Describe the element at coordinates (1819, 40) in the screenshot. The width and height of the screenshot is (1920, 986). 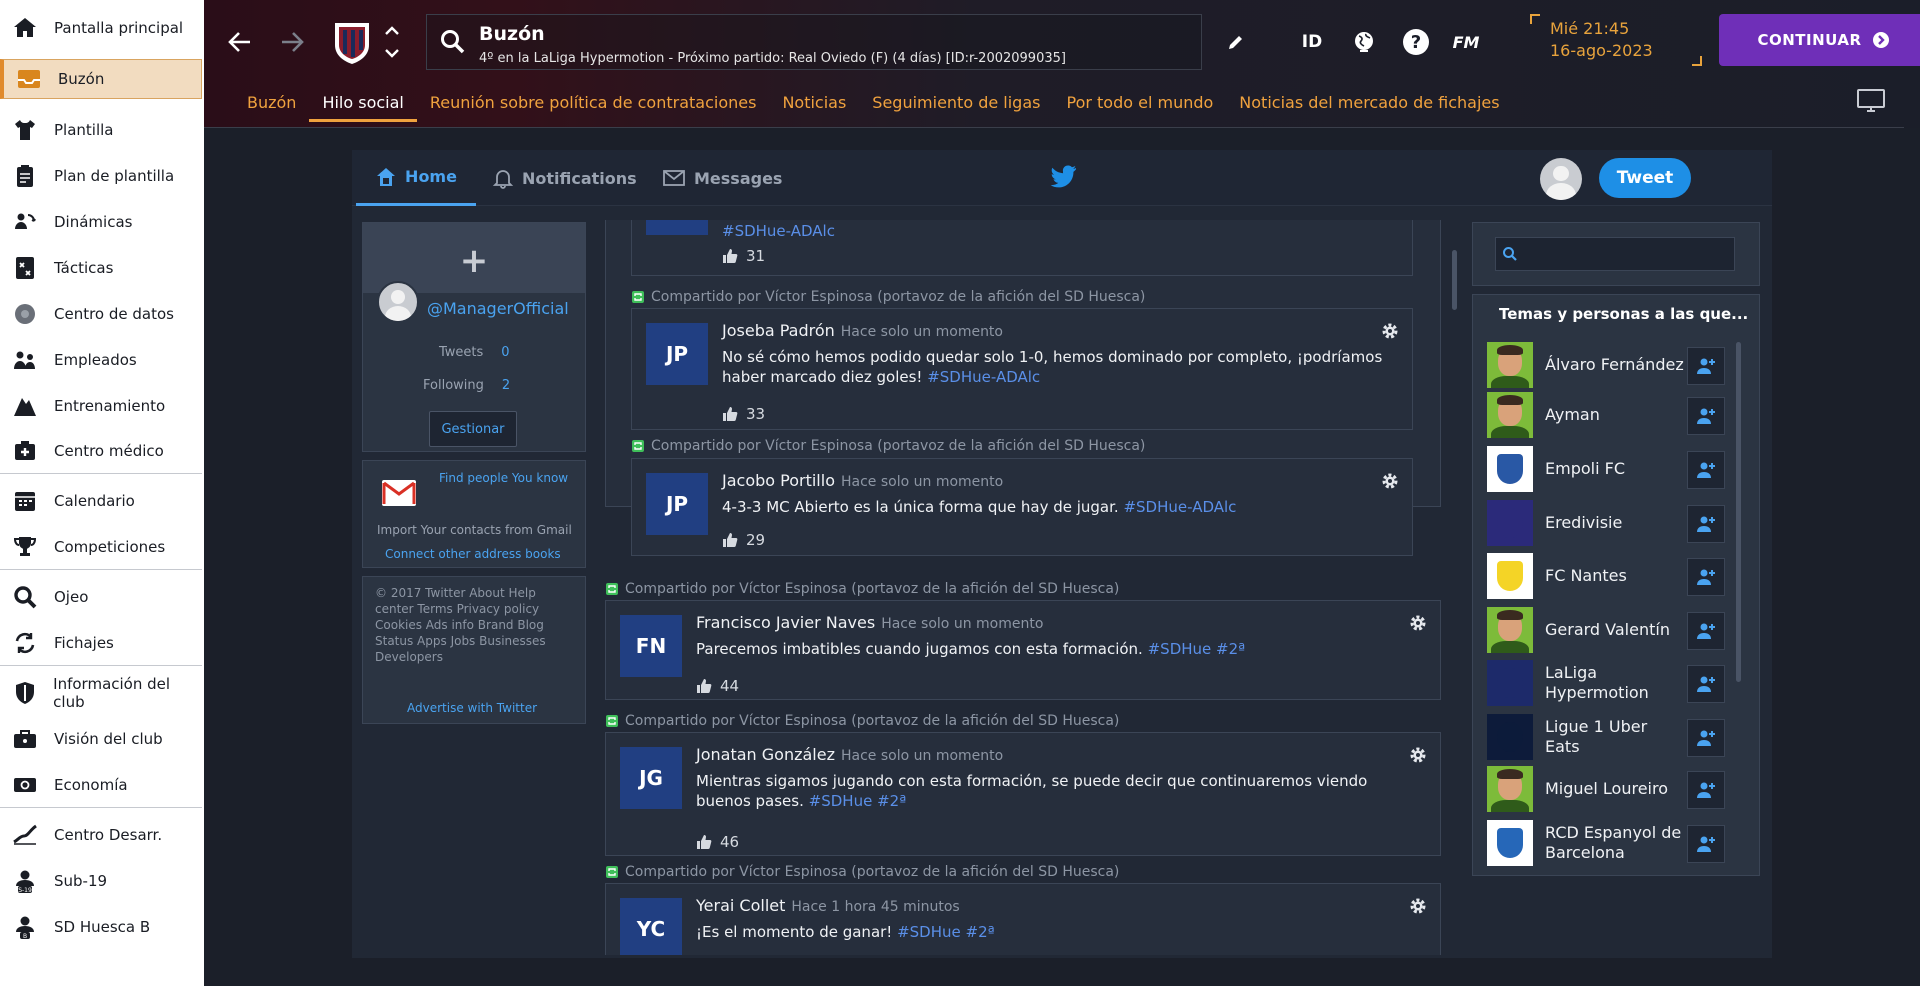
I see `continue-button: CONTINUAR` at that location.